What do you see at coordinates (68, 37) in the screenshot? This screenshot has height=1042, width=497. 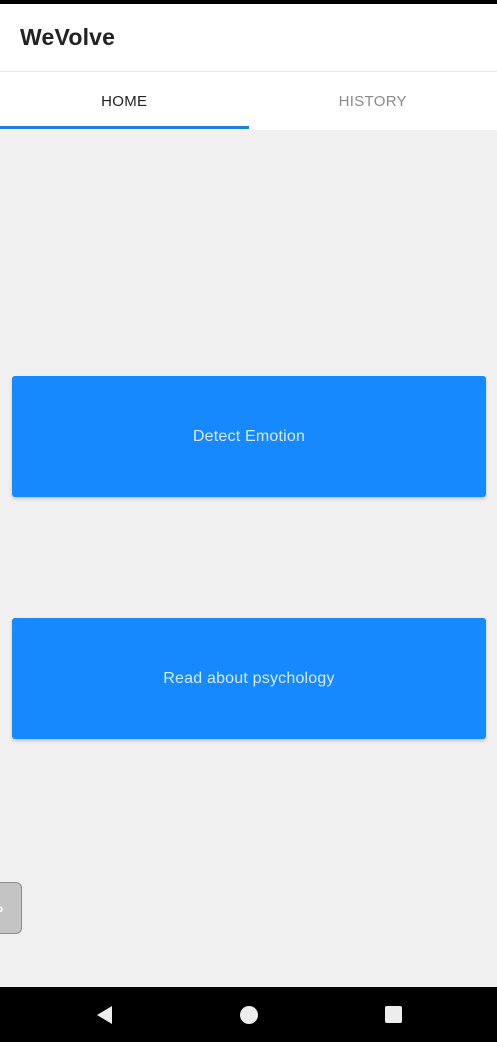 I see `app-title: WeVolve` at bounding box center [68, 37].